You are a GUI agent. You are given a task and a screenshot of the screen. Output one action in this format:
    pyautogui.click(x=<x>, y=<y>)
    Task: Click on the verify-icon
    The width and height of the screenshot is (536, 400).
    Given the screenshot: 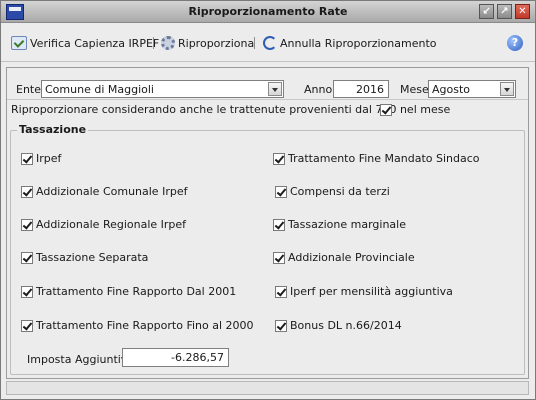 What is the action you would take?
    pyautogui.click(x=19, y=43)
    